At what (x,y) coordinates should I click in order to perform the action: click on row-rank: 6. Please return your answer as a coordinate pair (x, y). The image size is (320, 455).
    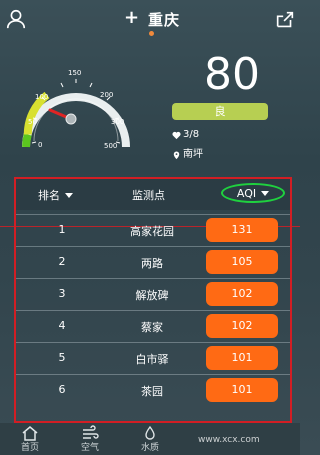
    Looking at the image, I should click on (62, 389).